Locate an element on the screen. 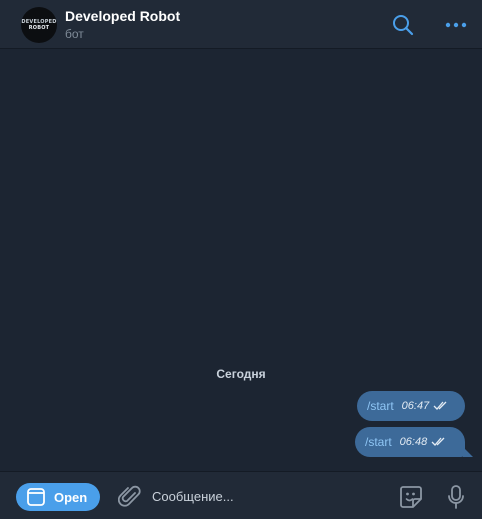 The height and width of the screenshot is (519, 482). paperclip-icon is located at coordinates (129, 496).